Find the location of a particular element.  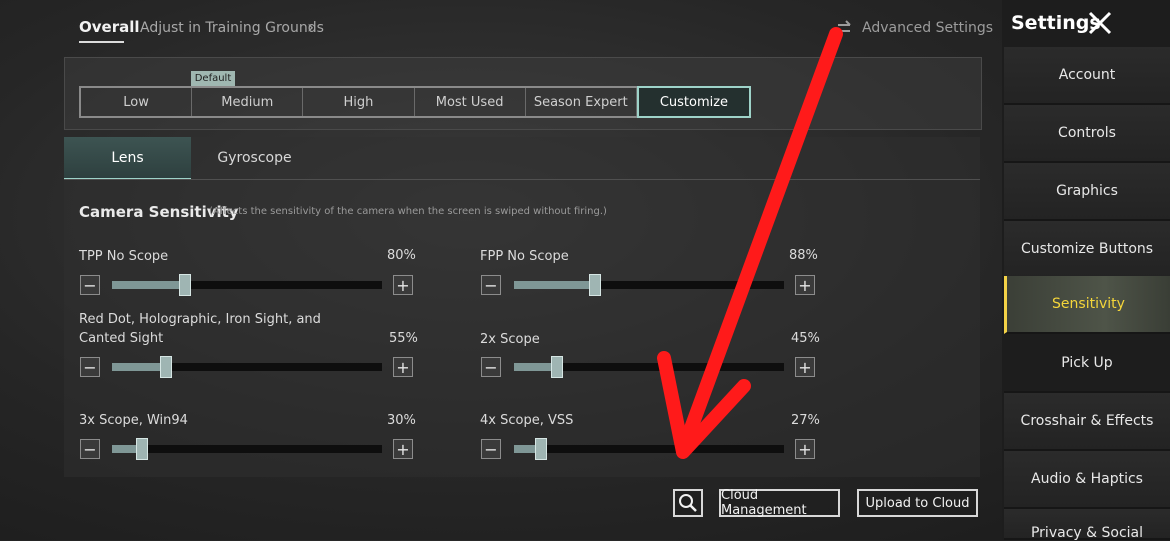

slider-2x-scope is located at coordinates (649, 367).